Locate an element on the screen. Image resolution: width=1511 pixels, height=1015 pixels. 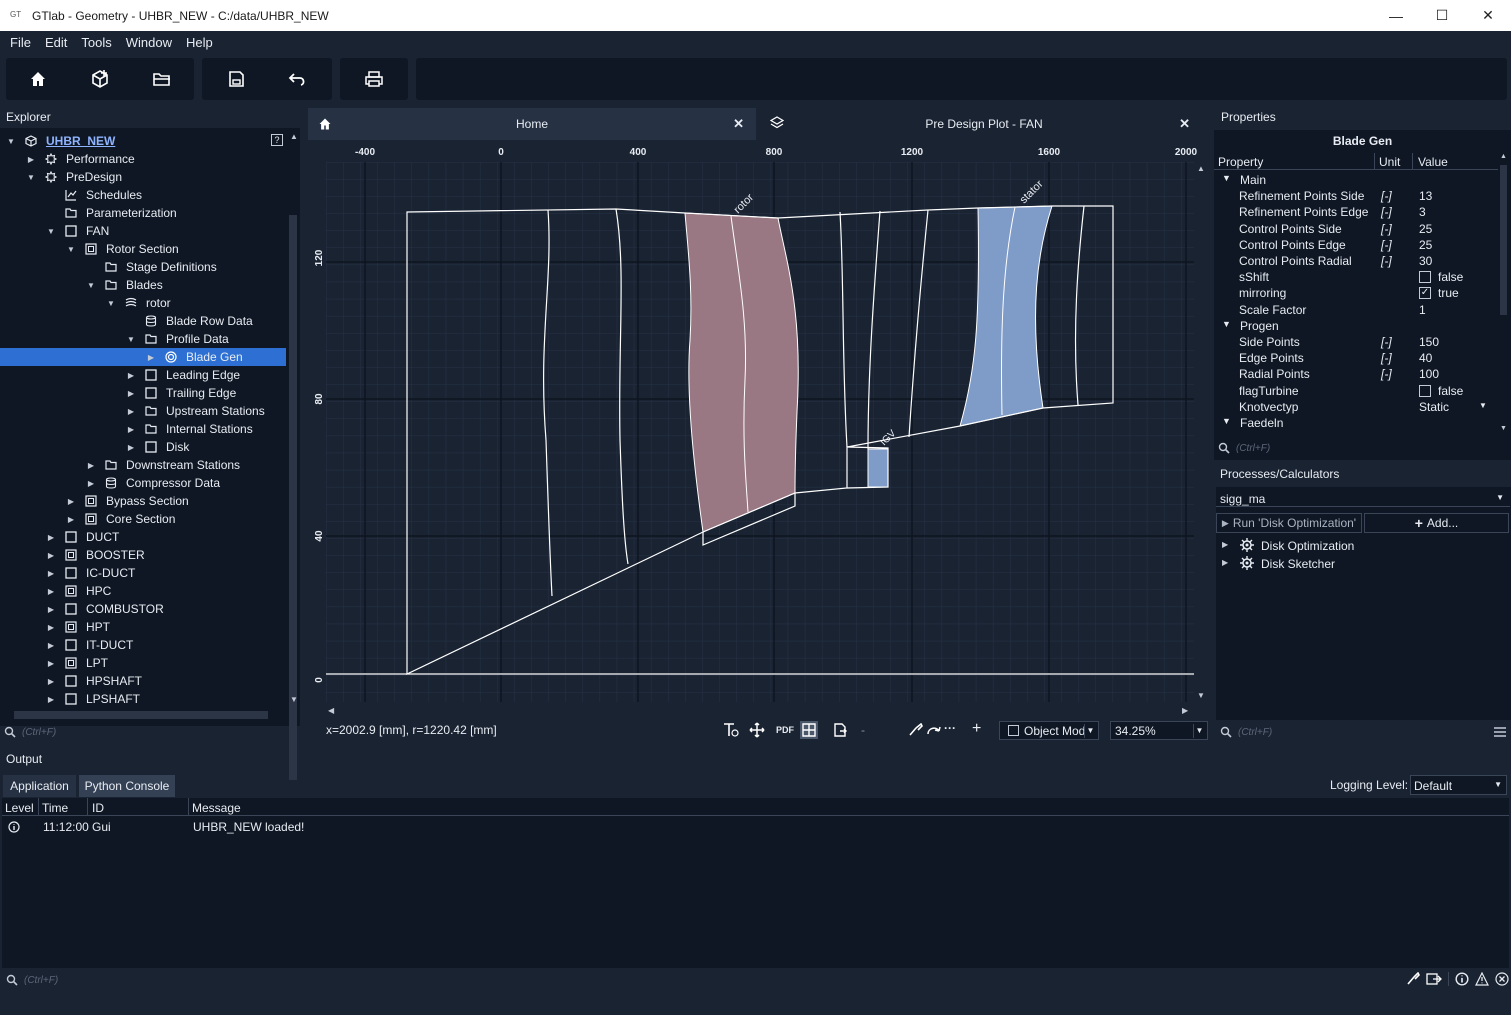
scroll-left-icon: ◀ is located at coordinates (331, 710).